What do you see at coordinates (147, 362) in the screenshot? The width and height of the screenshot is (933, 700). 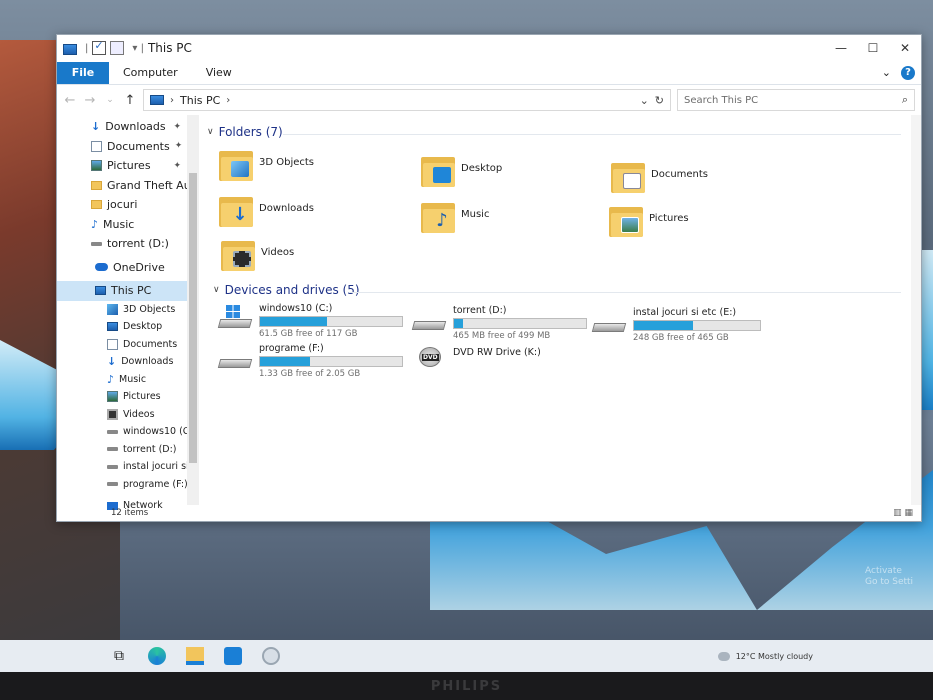 I see `sidebar-item-label: Downloads` at bounding box center [147, 362].